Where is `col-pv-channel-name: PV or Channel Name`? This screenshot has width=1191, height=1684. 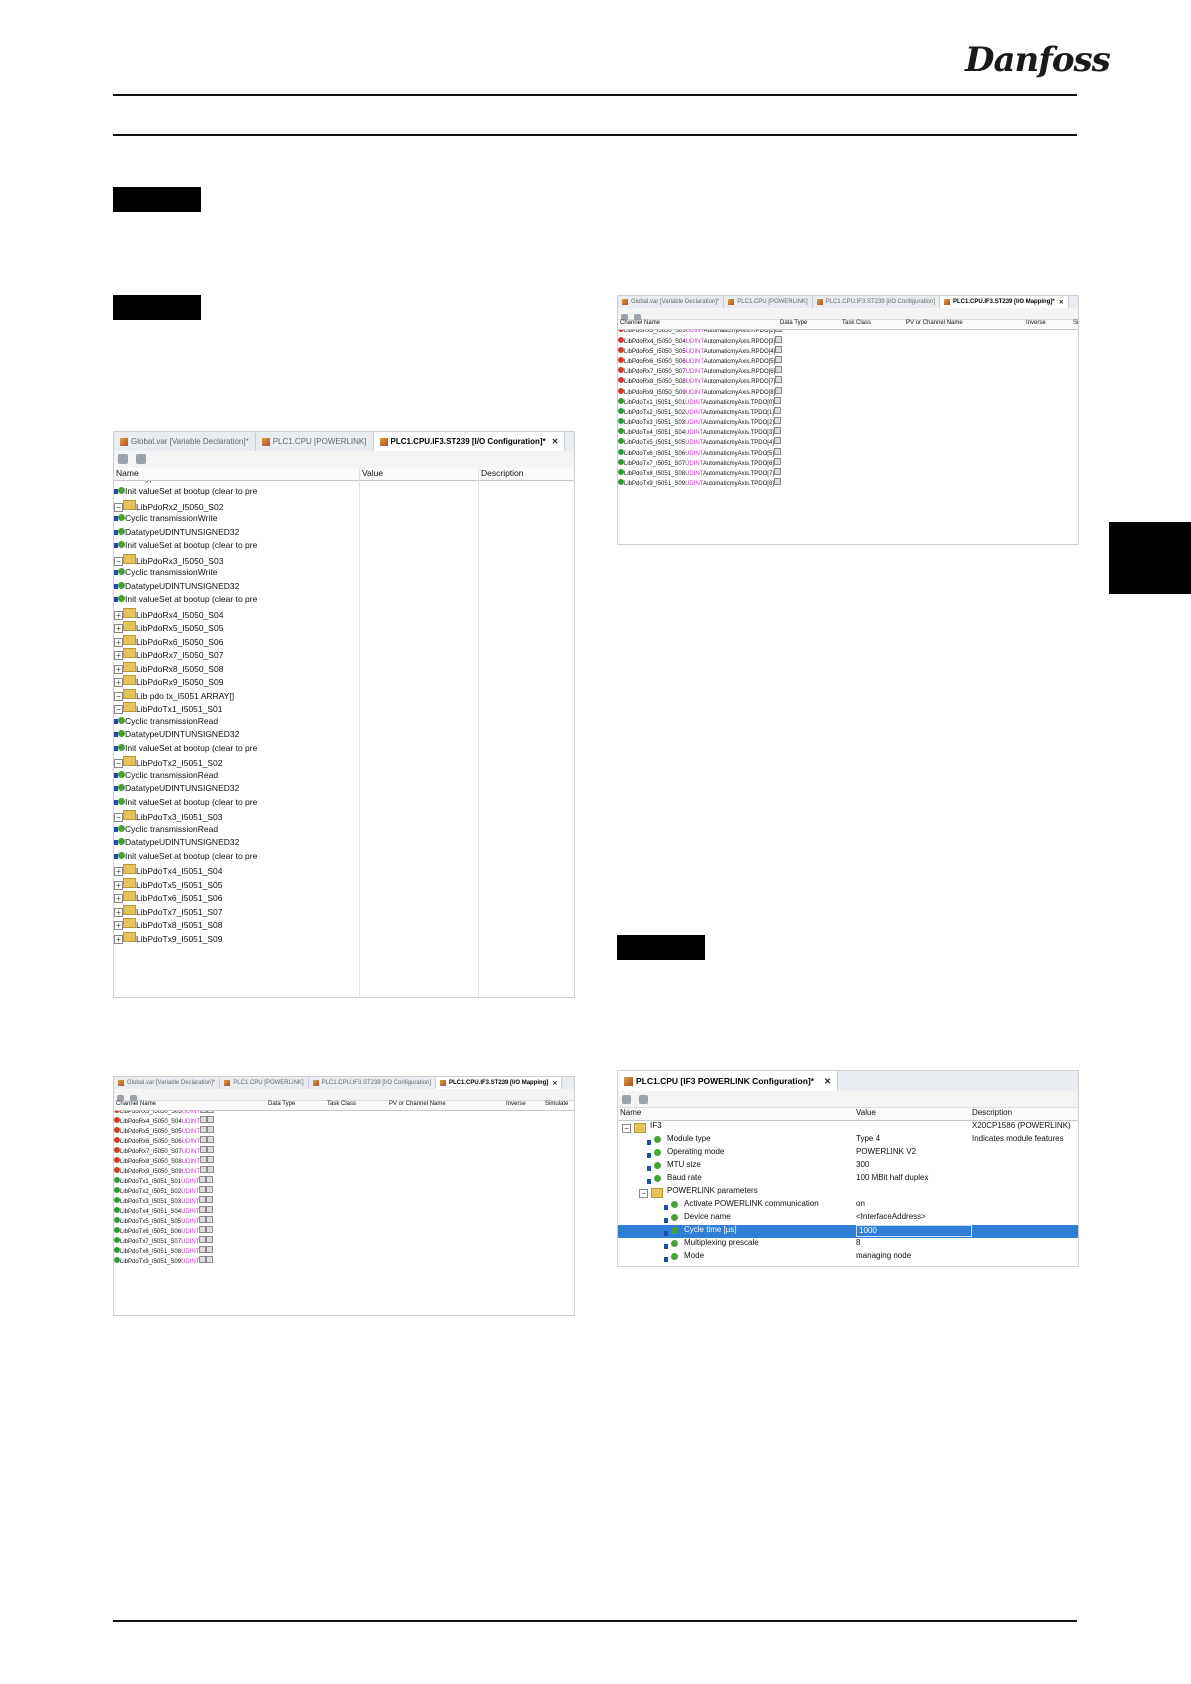 col-pv-channel-name: PV or Channel Name is located at coordinates (934, 323).